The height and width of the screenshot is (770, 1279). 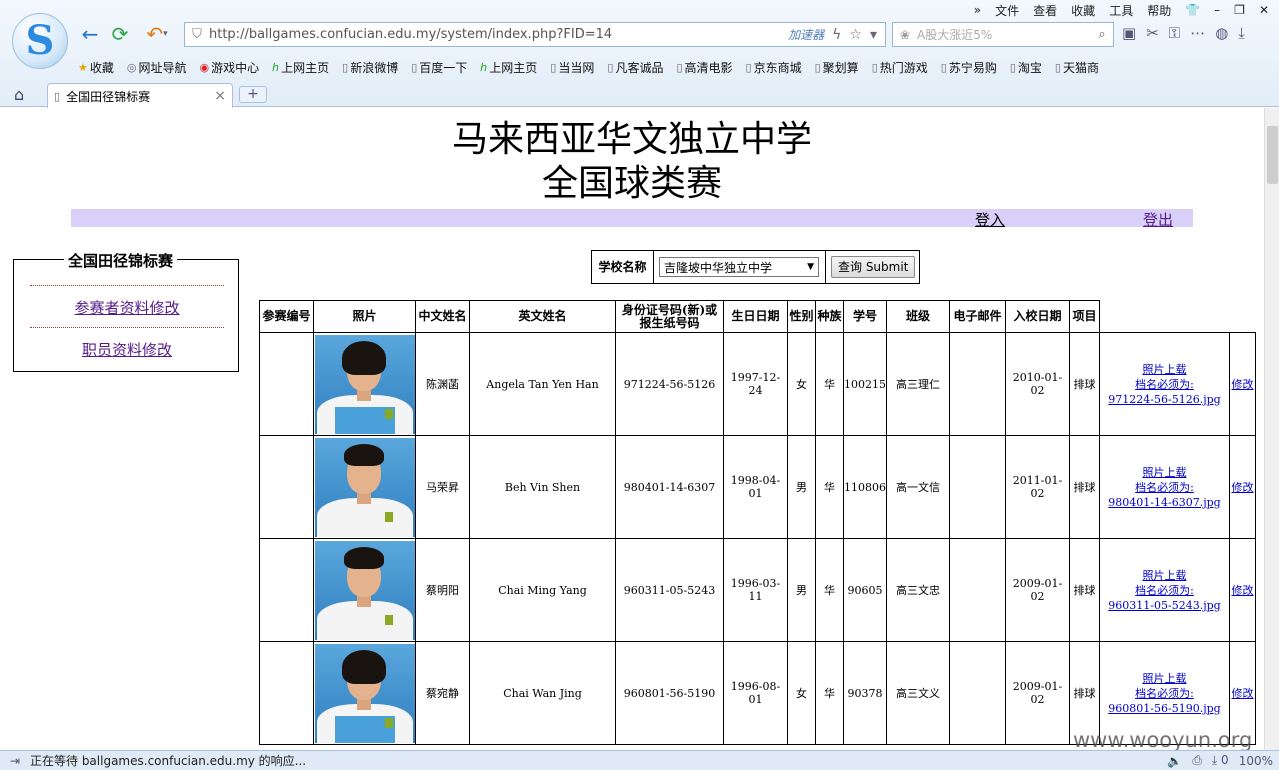 What do you see at coordinates (127, 307) in the screenshot?
I see `participant-edit-link: 参赛者资料修改` at bounding box center [127, 307].